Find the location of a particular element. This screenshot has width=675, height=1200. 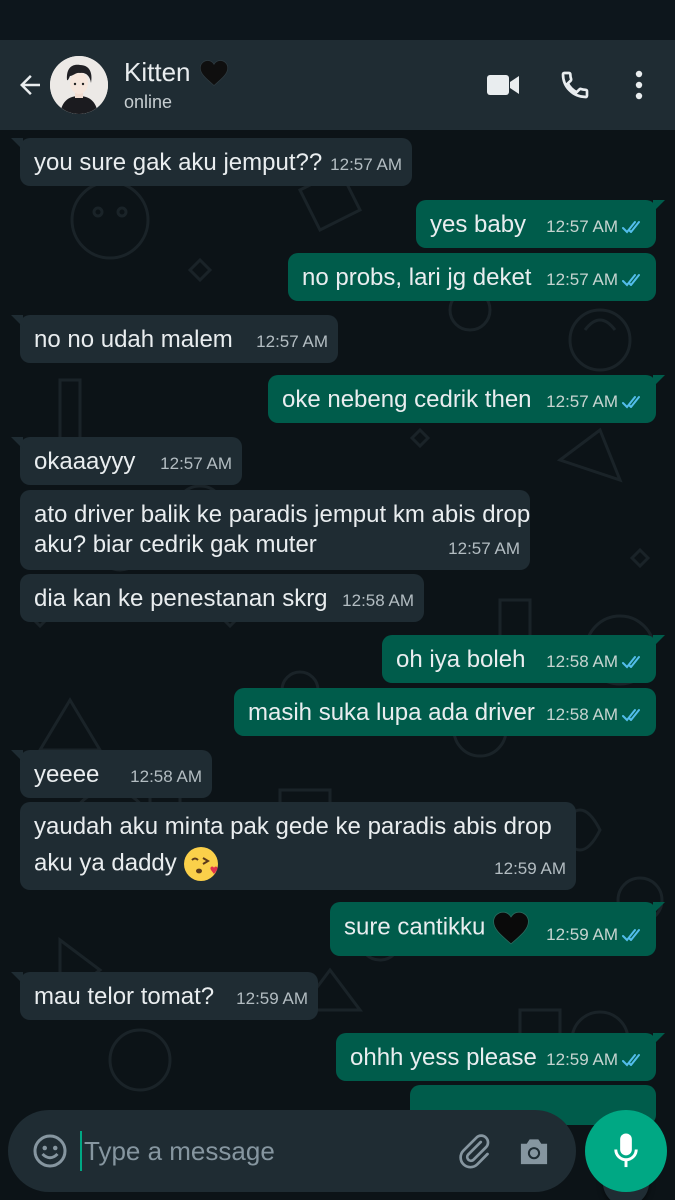

incoming-message: dia kan ke penestanan skrg 12:58 AM is located at coordinates (222, 598).